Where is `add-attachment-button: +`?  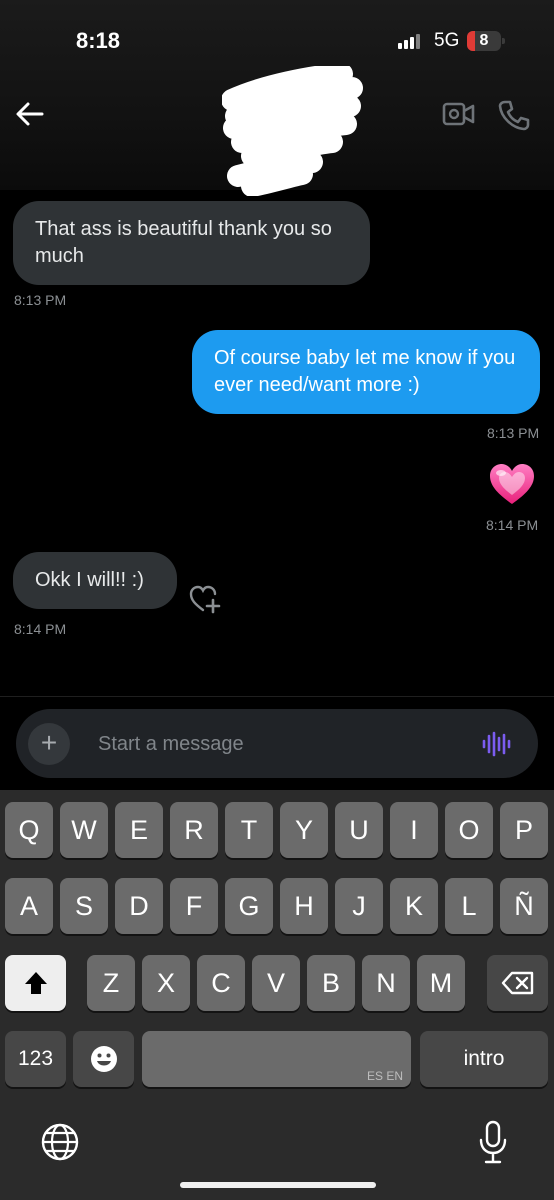 add-attachment-button: + is located at coordinates (49, 744).